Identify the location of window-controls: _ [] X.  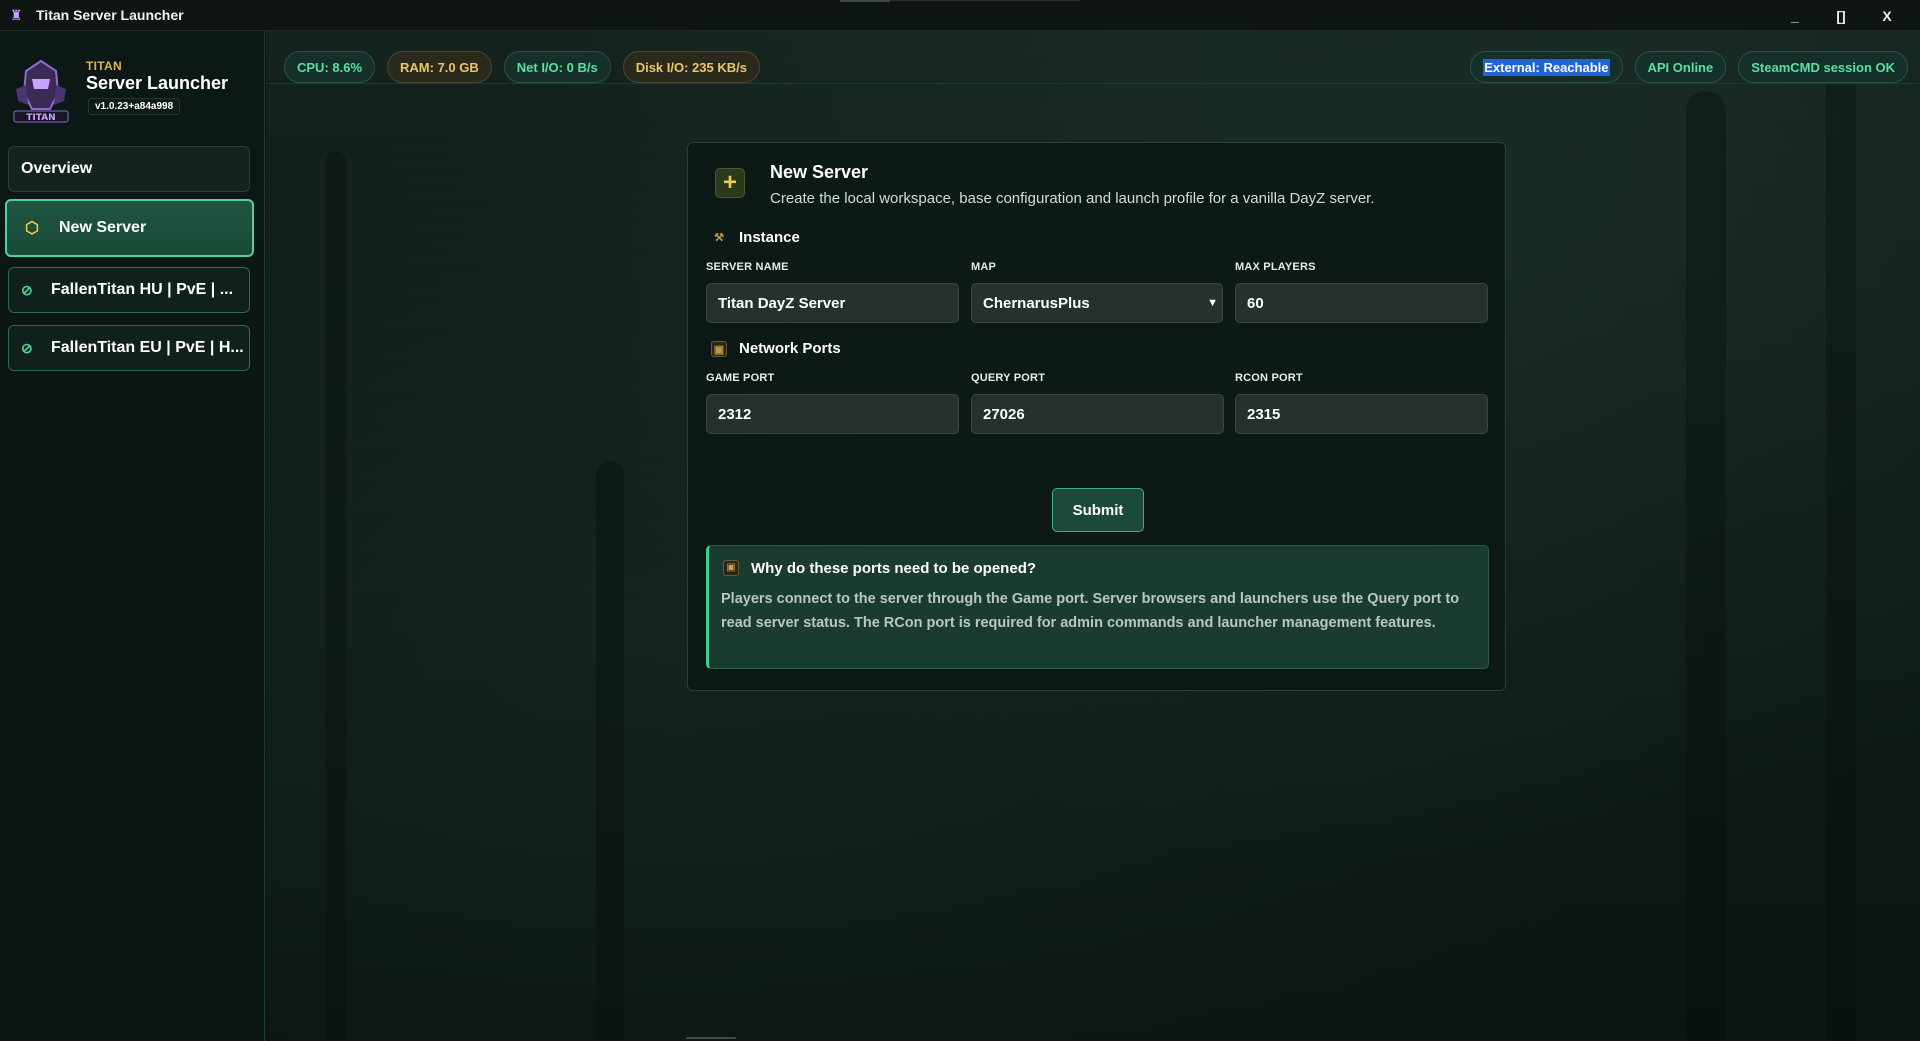
(1841, 15).